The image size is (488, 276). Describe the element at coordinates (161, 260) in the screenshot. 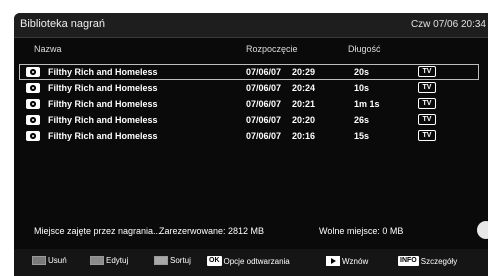

I see `yellow-key-icon` at that location.